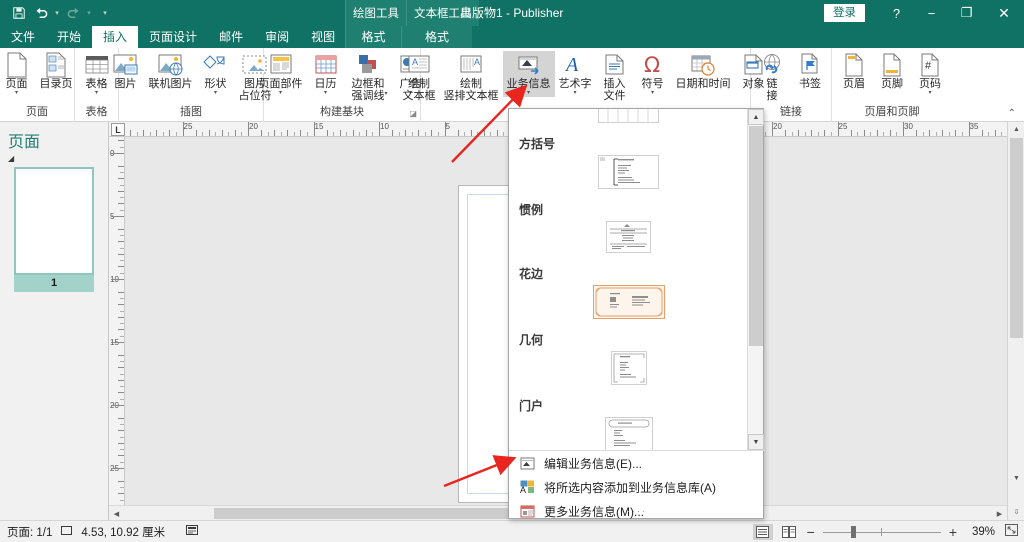  Describe the element at coordinates (811, 532) in the screenshot. I see `zoom-out-button: −` at that location.